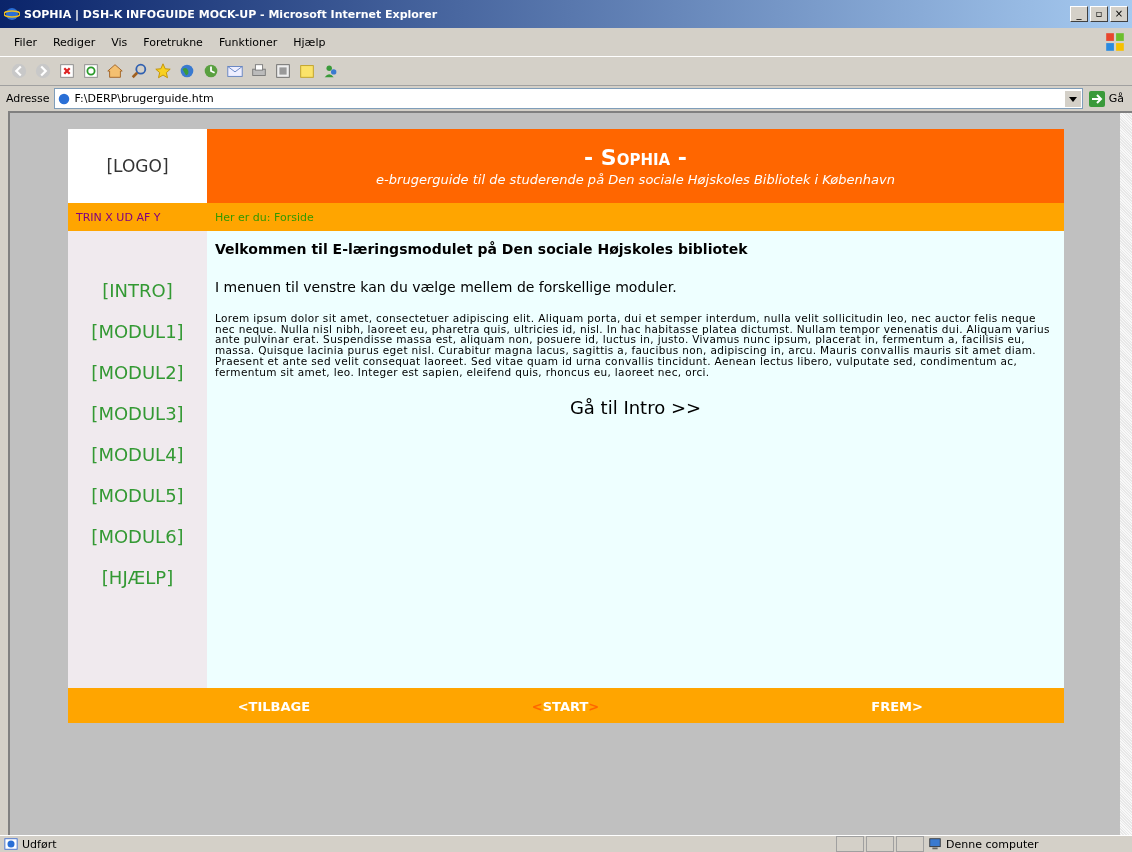  What do you see at coordinates (139, 71) in the screenshot?
I see `search-icon` at bounding box center [139, 71].